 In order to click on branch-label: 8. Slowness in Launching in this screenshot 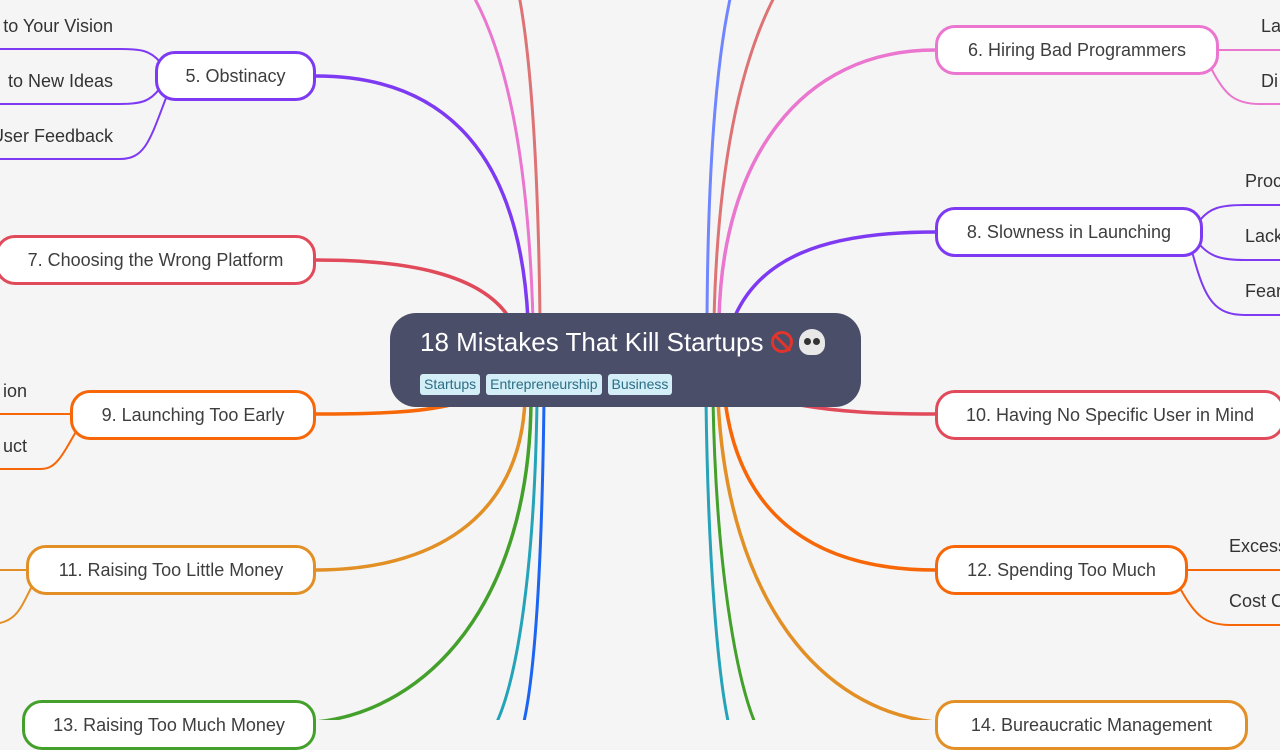, I will do `click(1069, 231)`.